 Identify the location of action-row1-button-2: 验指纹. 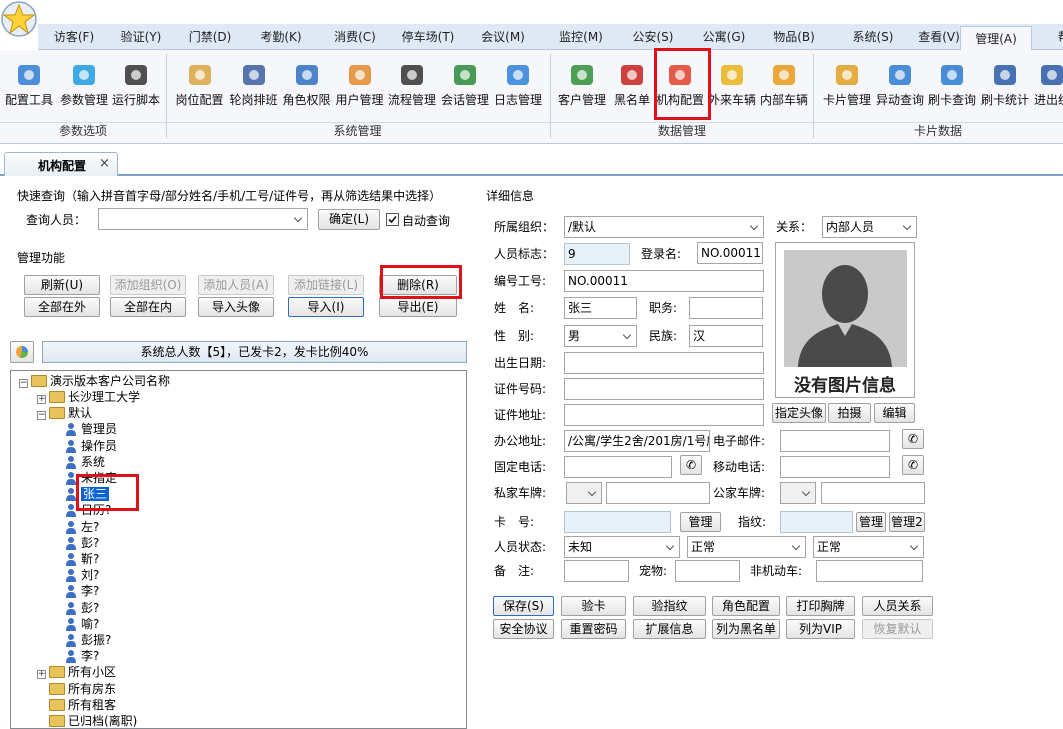
(669, 606).